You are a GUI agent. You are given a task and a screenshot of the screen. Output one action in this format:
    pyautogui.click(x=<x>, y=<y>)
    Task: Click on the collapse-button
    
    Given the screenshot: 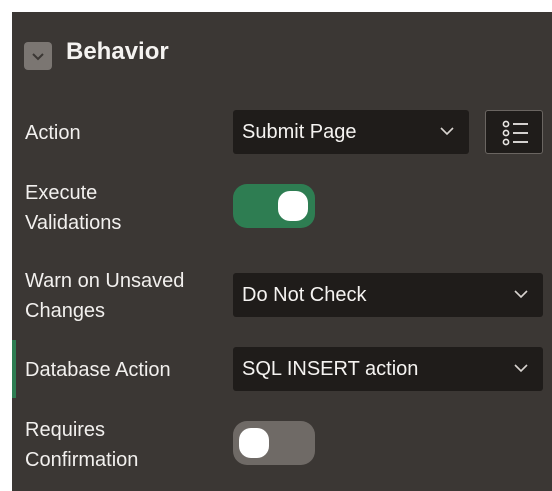 What is the action you would take?
    pyautogui.click(x=38, y=56)
    